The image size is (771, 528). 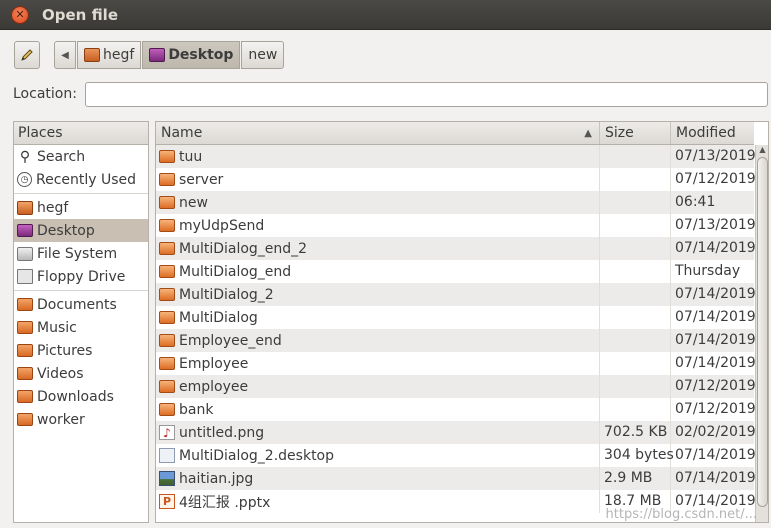 What do you see at coordinates (196, 409) in the screenshot?
I see `file-name: bank` at bounding box center [196, 409].